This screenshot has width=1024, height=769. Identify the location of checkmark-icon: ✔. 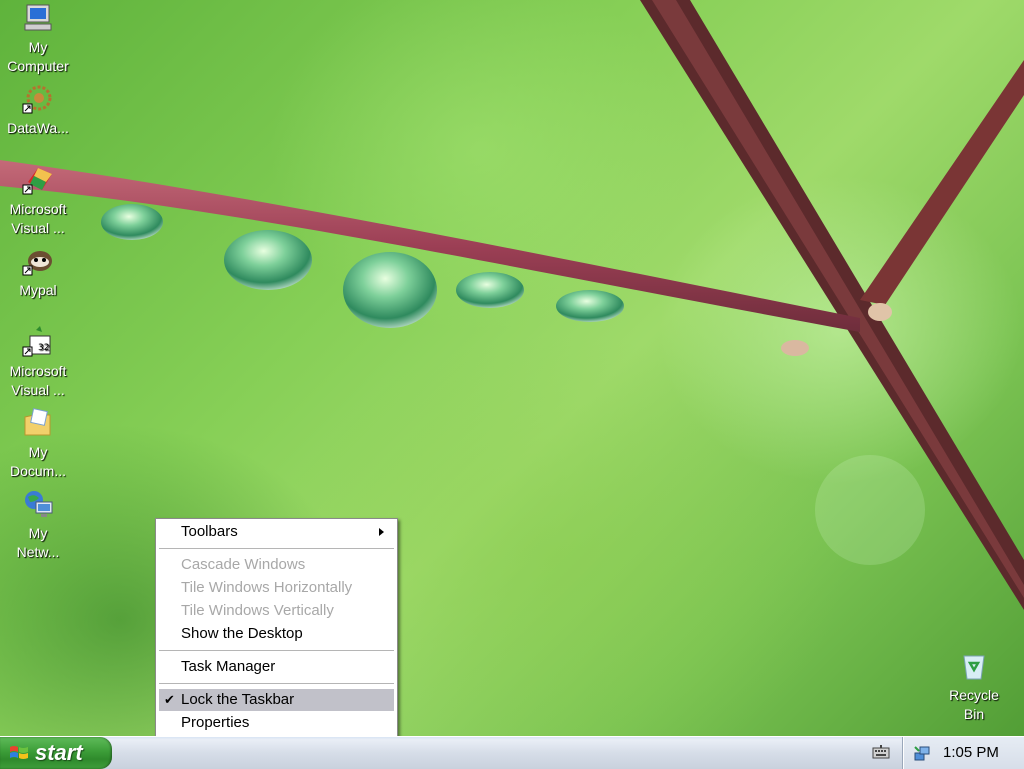
(169, 699).